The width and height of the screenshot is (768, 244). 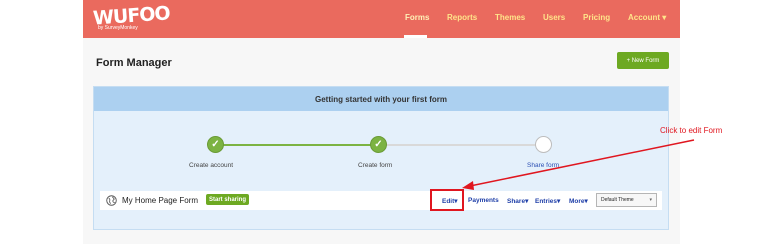 What do you see at coordinates (111, 200) in the screenshot?
I see `globe-icon` at bounding box center [111, 200].